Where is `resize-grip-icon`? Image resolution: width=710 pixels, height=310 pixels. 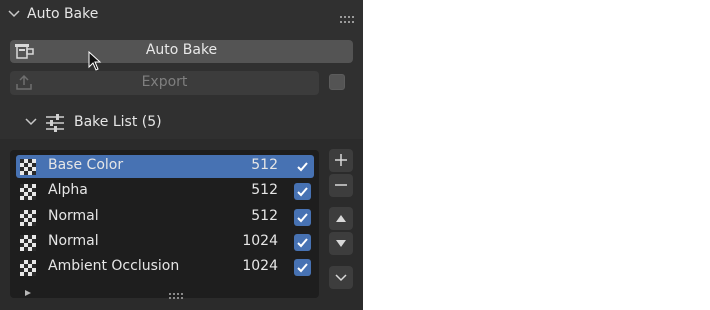
resize-grip-icon is located at coordinates (176, 293).